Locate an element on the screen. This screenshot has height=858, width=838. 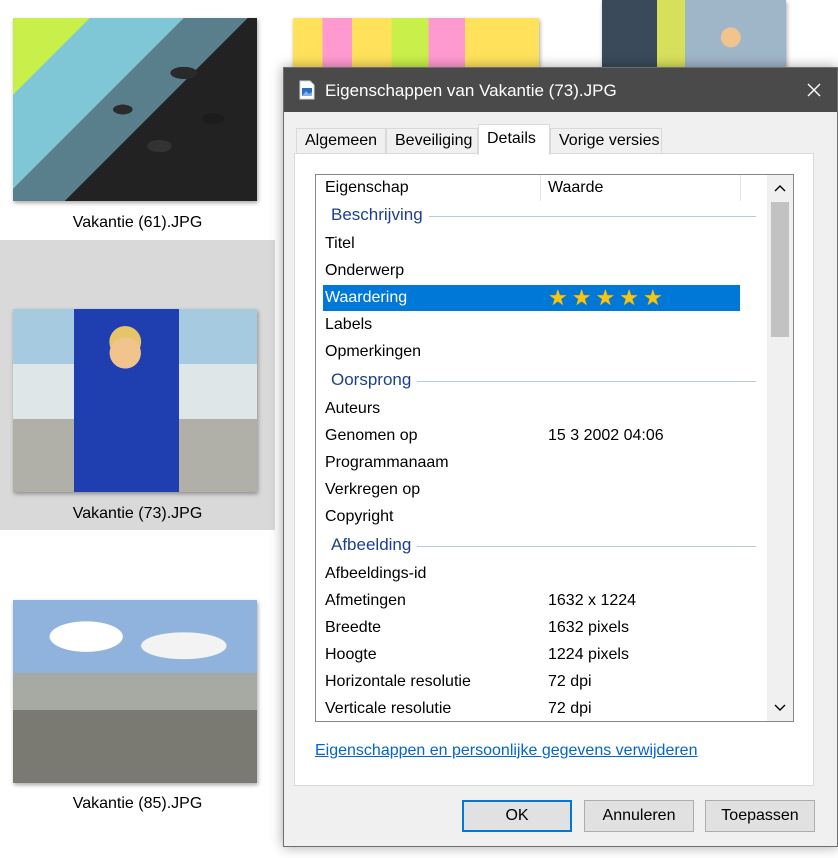
list-row-program-name: Programmanaam is located at coordinates (541, 463).